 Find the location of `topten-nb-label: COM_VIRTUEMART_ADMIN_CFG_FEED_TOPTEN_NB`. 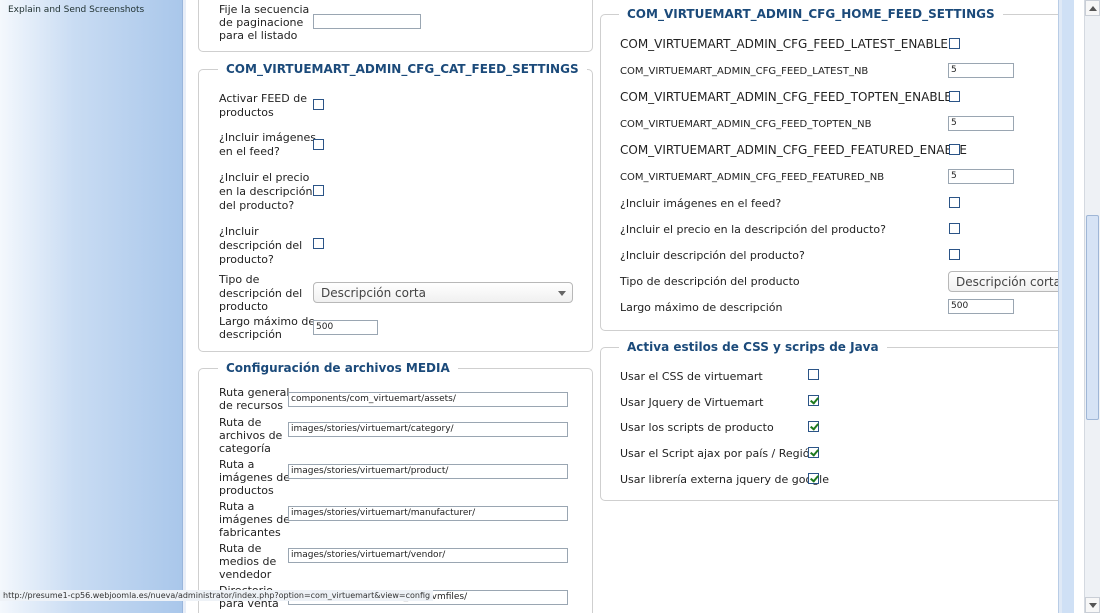

topten-nb-label: COM_VIRTUEMART_ADMIN_CFG_FEED_TOPTEN_NB is located at coordinates (746, 124).